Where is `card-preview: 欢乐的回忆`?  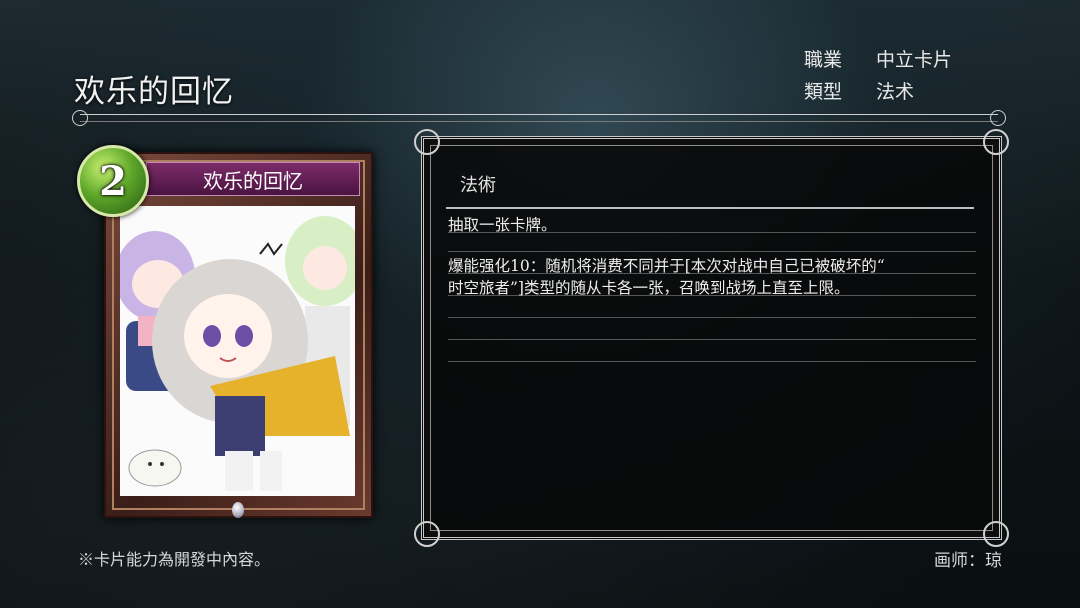
card-preview: 欢乐的回忆 is located at coordinates (238, 335).